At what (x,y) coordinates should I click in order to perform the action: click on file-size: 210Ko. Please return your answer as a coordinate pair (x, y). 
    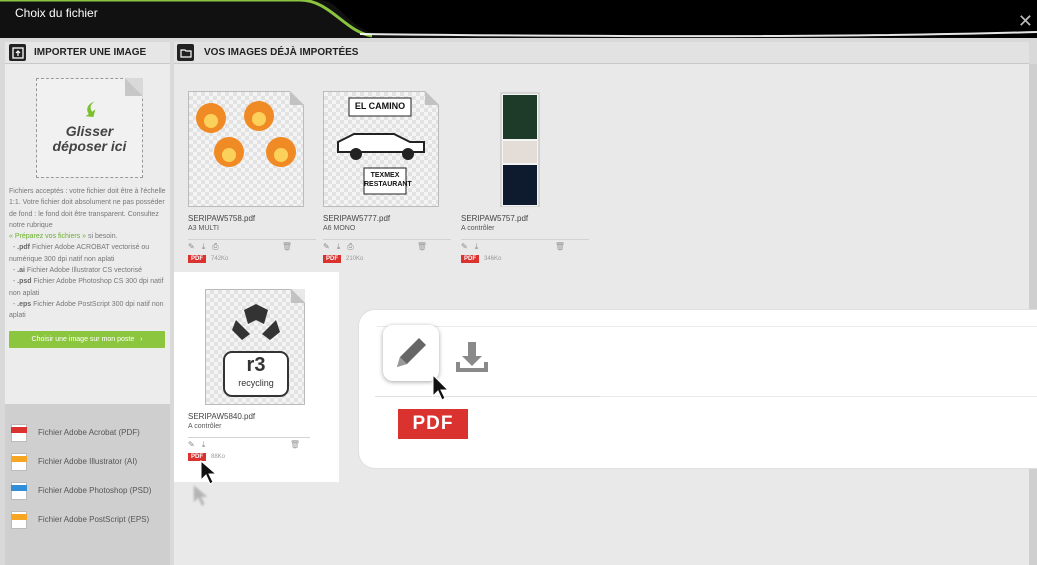
    Looking at the image, I should click on (355, 259).